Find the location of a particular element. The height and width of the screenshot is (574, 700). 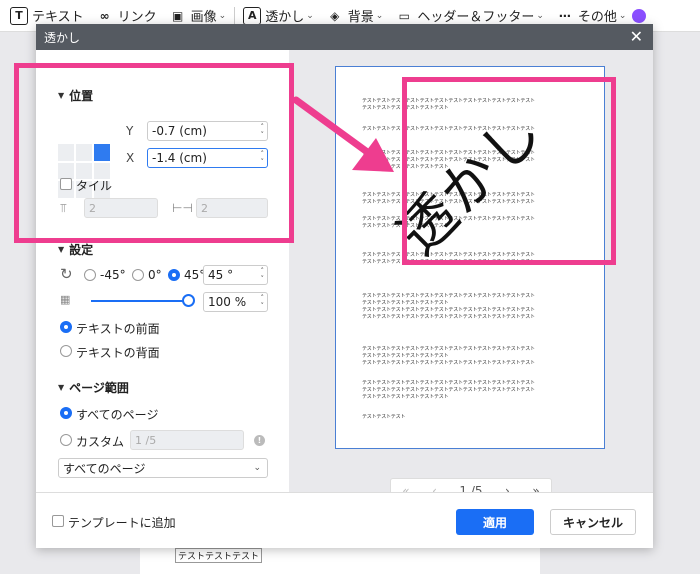

toolbar-header-footer-label: ヘッダー＆フッター is located at coordinates (476, 17).